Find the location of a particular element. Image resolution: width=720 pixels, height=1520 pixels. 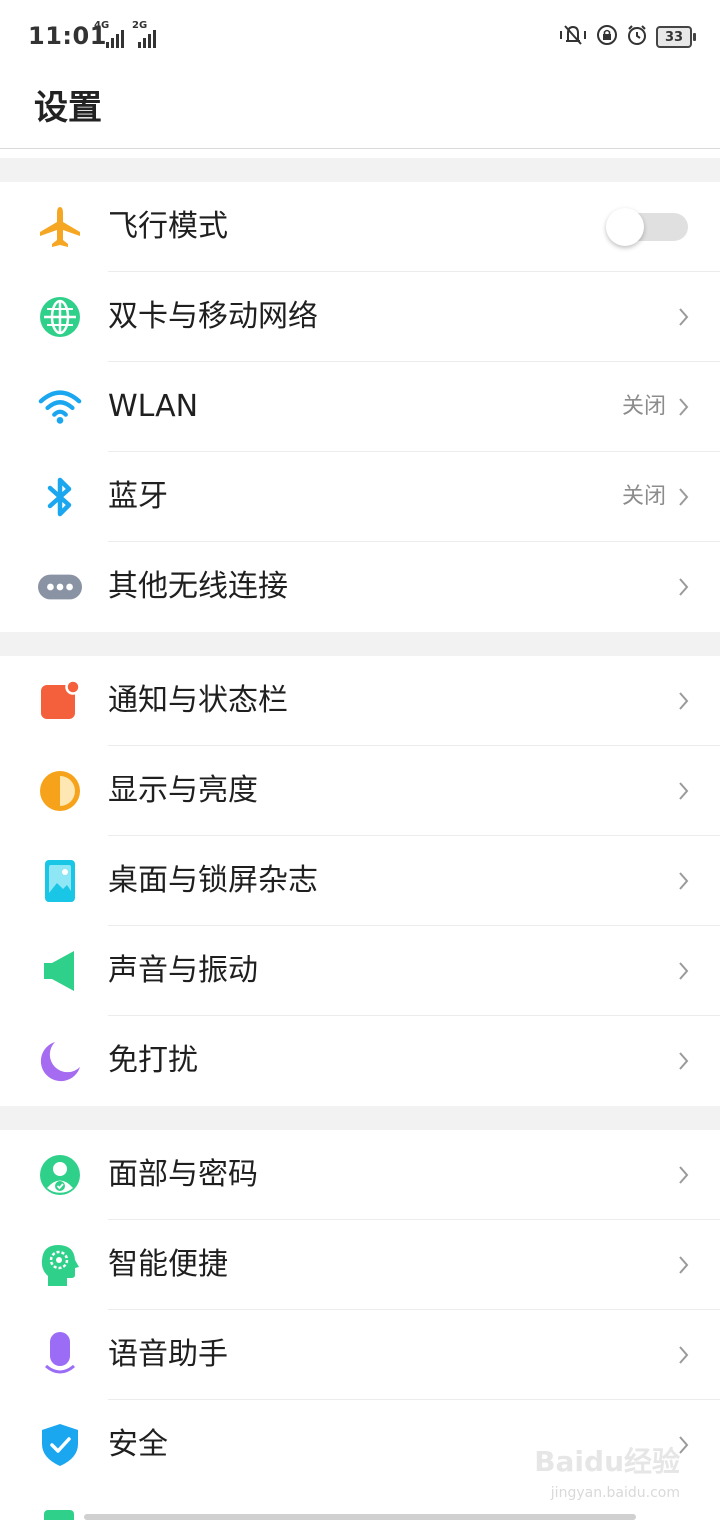

setting-label: 其他无线连接 is located at coordinates (198, 586).